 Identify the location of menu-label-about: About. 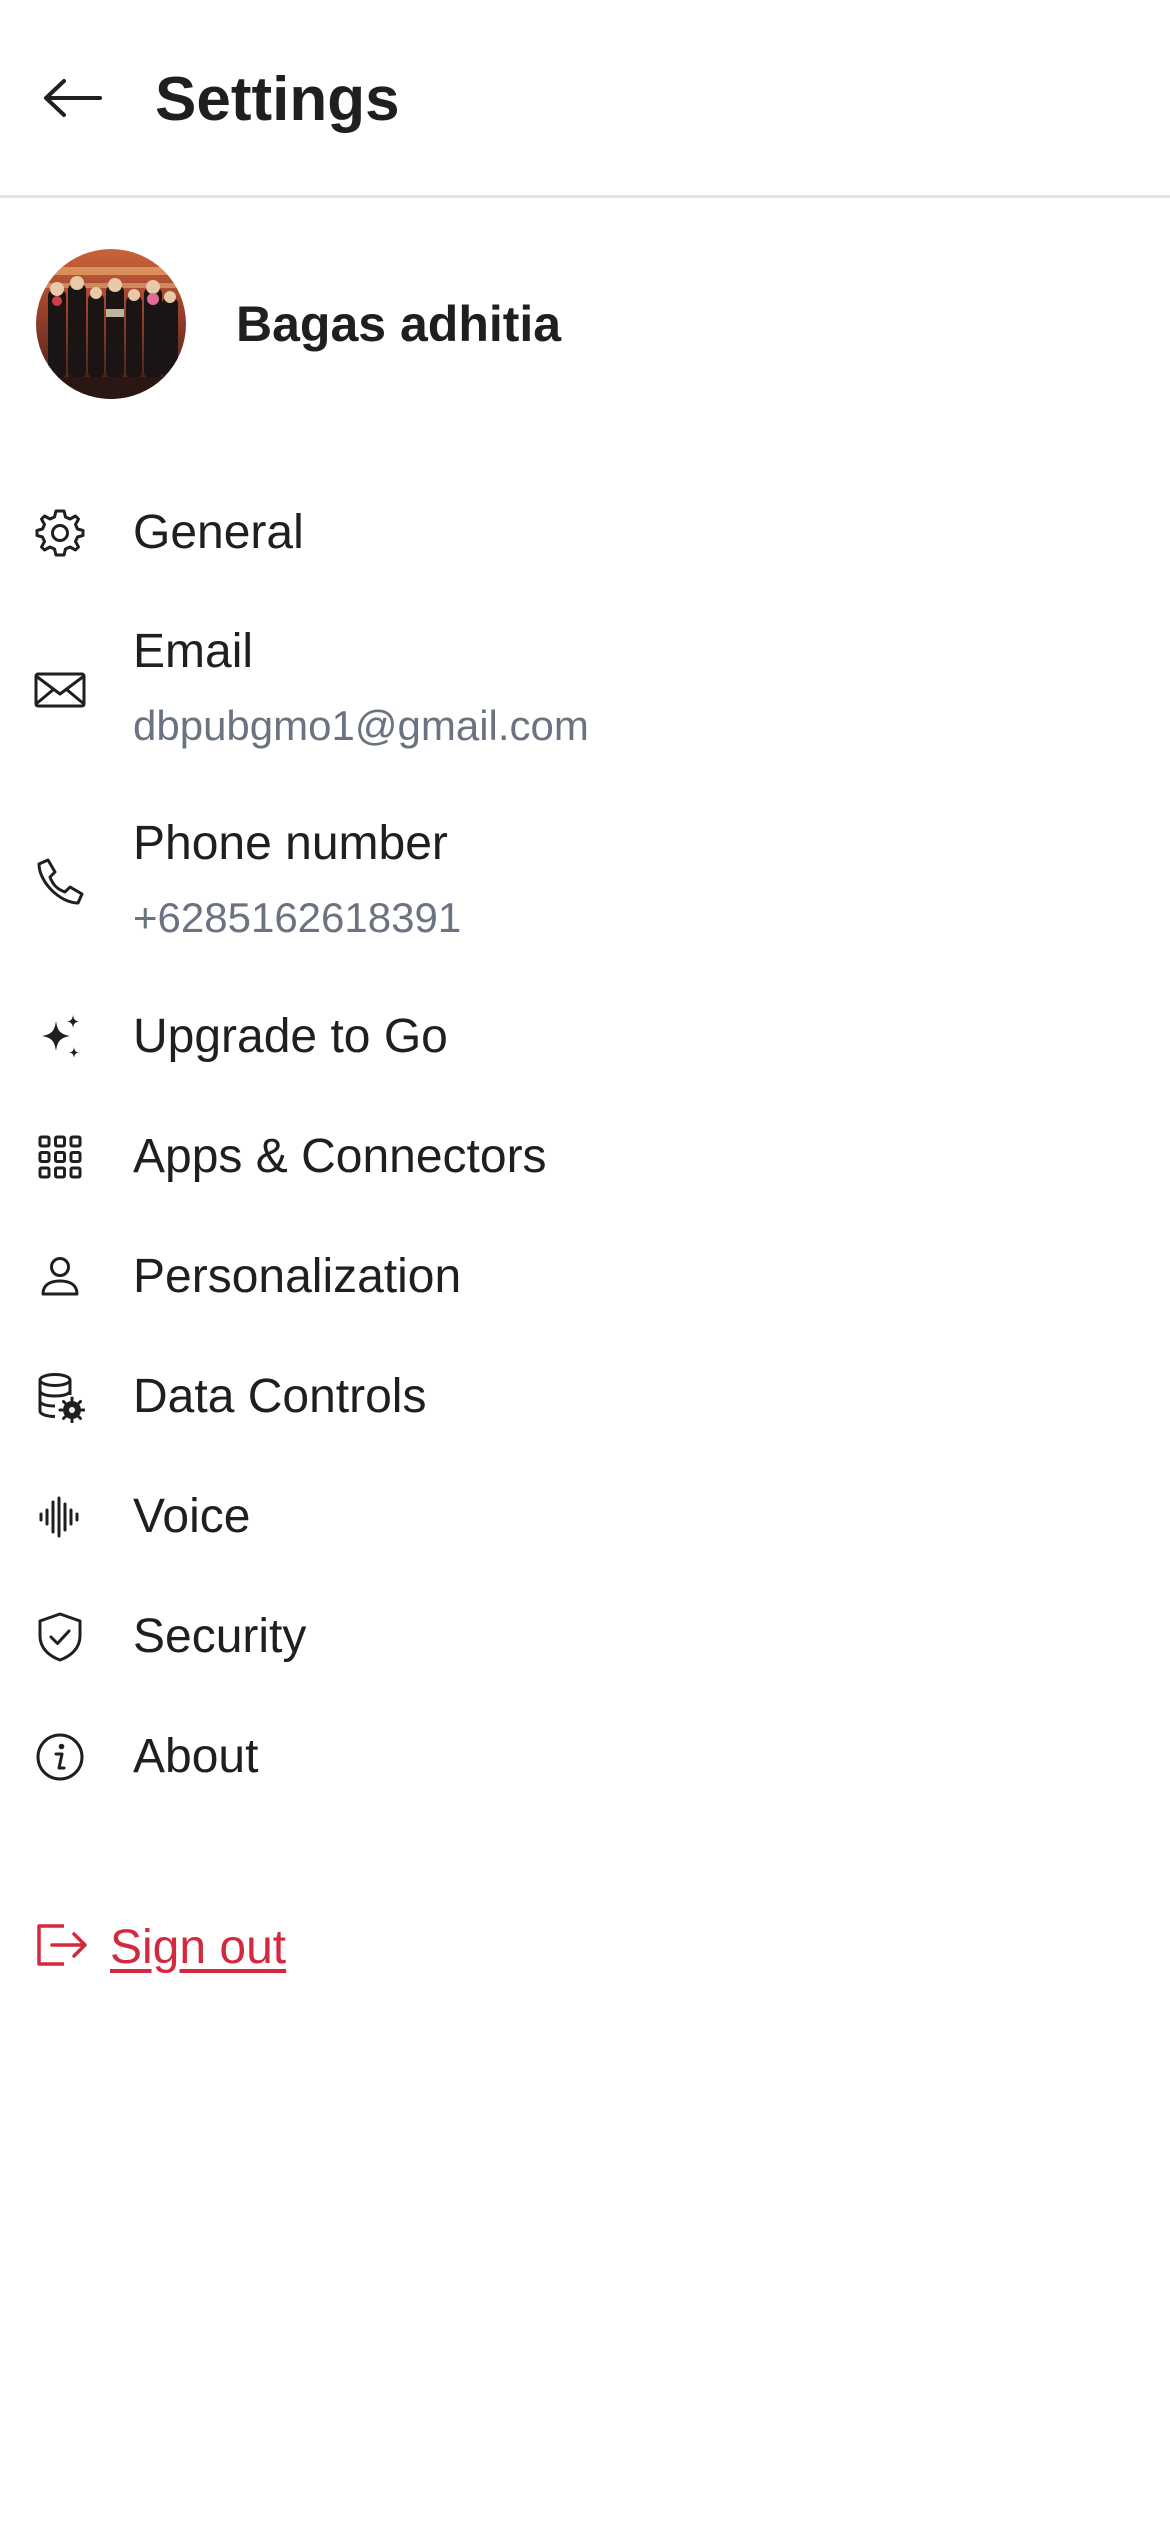
(196, 1756).